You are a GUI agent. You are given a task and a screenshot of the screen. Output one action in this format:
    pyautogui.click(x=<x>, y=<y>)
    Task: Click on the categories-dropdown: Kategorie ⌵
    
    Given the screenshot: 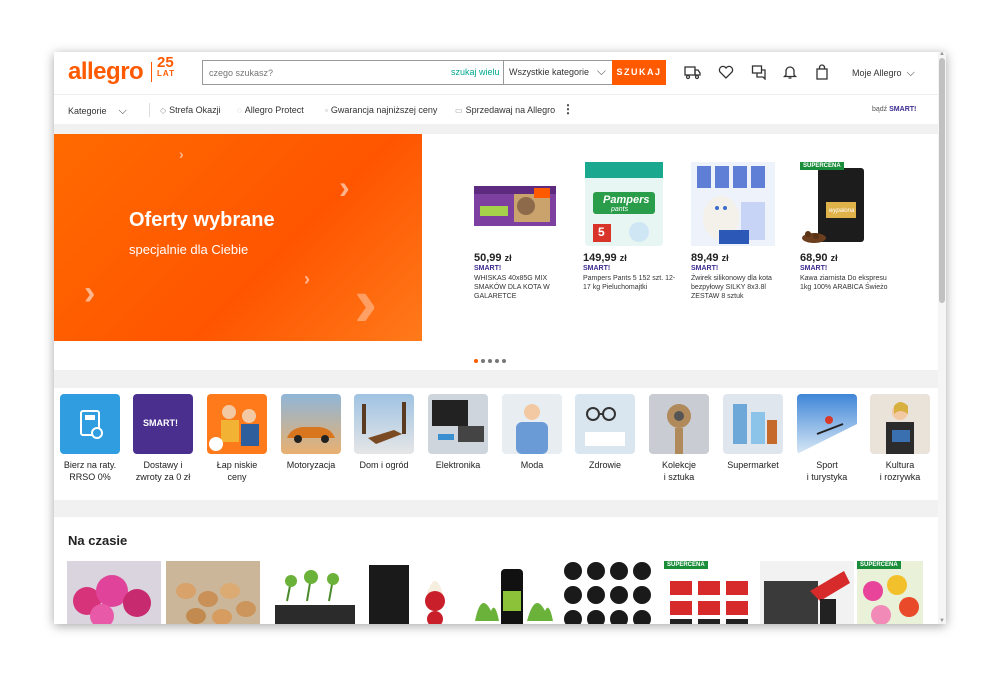 What is the action you would take?
    pyautogui.click(x=97, y=111)
    